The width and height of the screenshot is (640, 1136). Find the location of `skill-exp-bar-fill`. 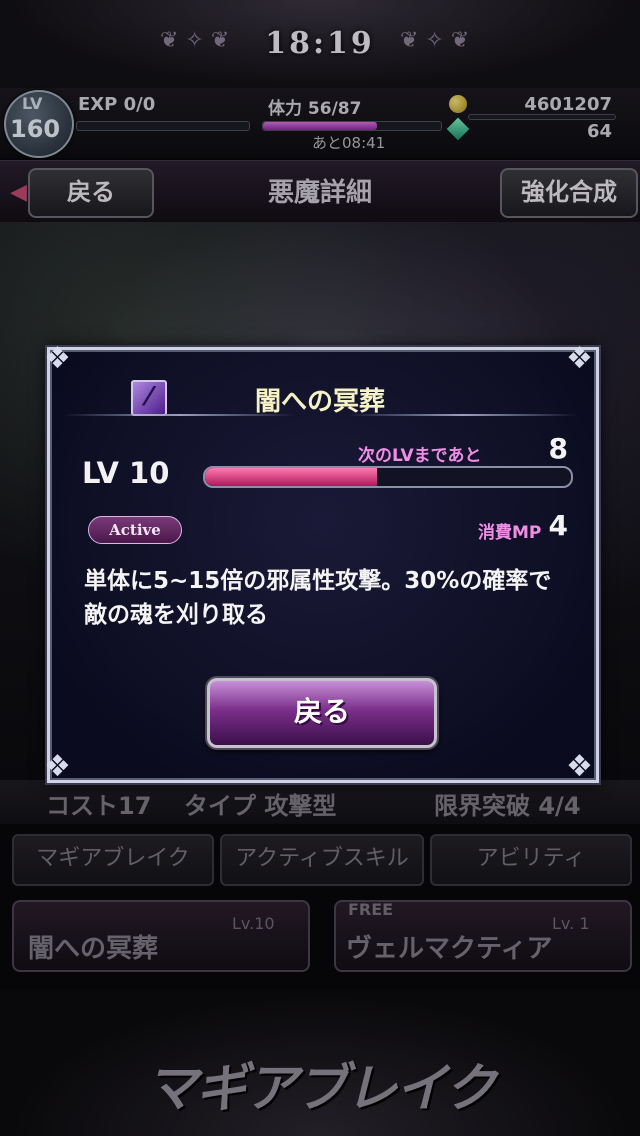

skill-exp-bar-fill is located at coordinates (291, 477).